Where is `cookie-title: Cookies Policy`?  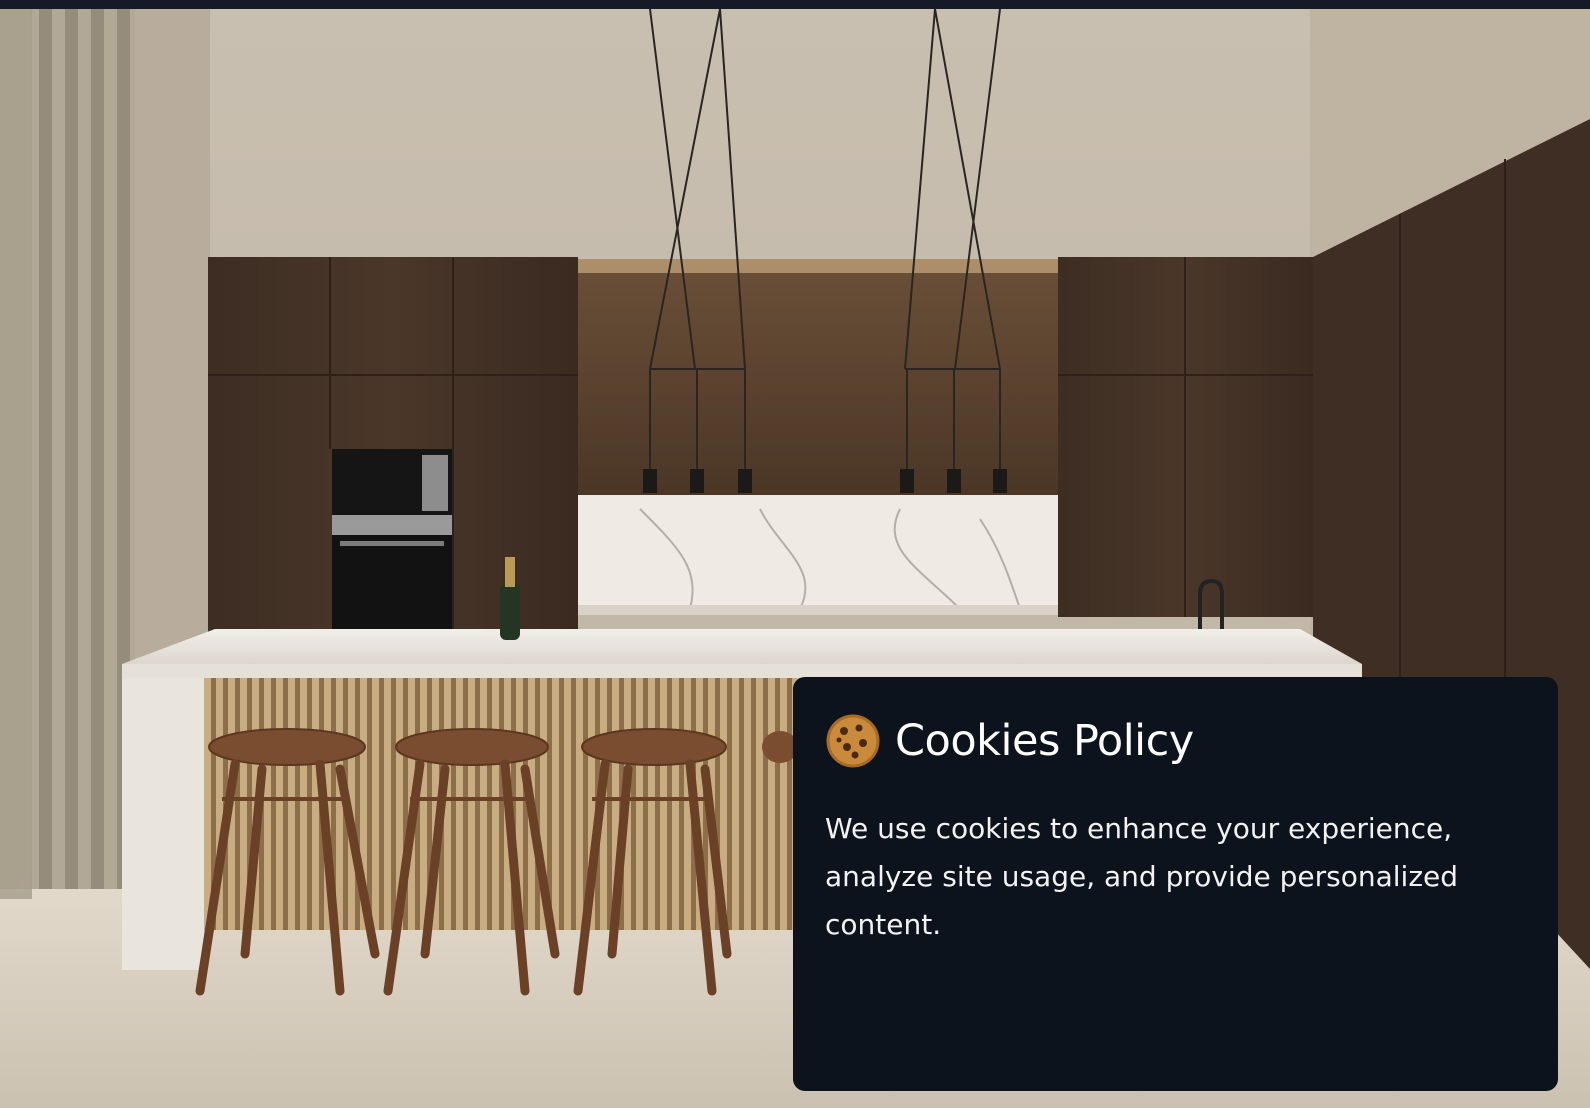
cookie-title: Cookies Policy is located at coordinates (1044, 741).